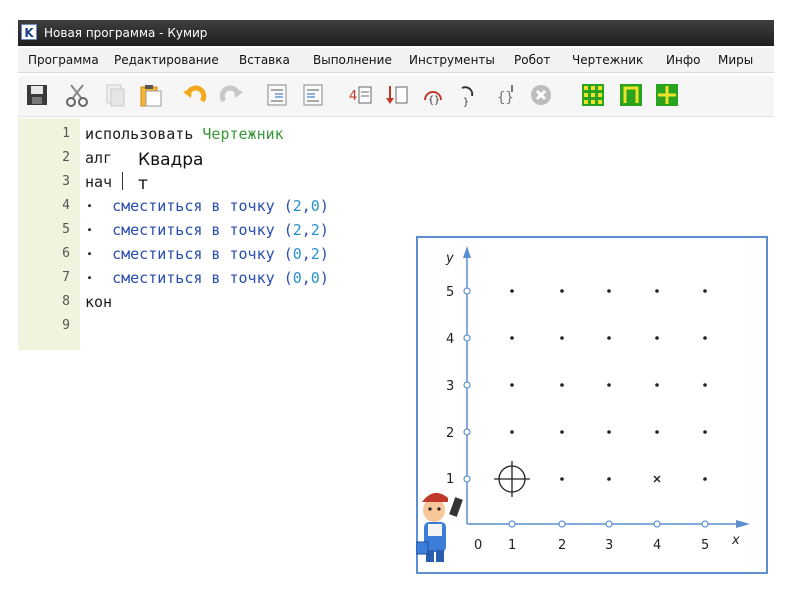 The image size is (800, 600). I want to click on algorithm-name-part1: Квадра, so click(171, 160).